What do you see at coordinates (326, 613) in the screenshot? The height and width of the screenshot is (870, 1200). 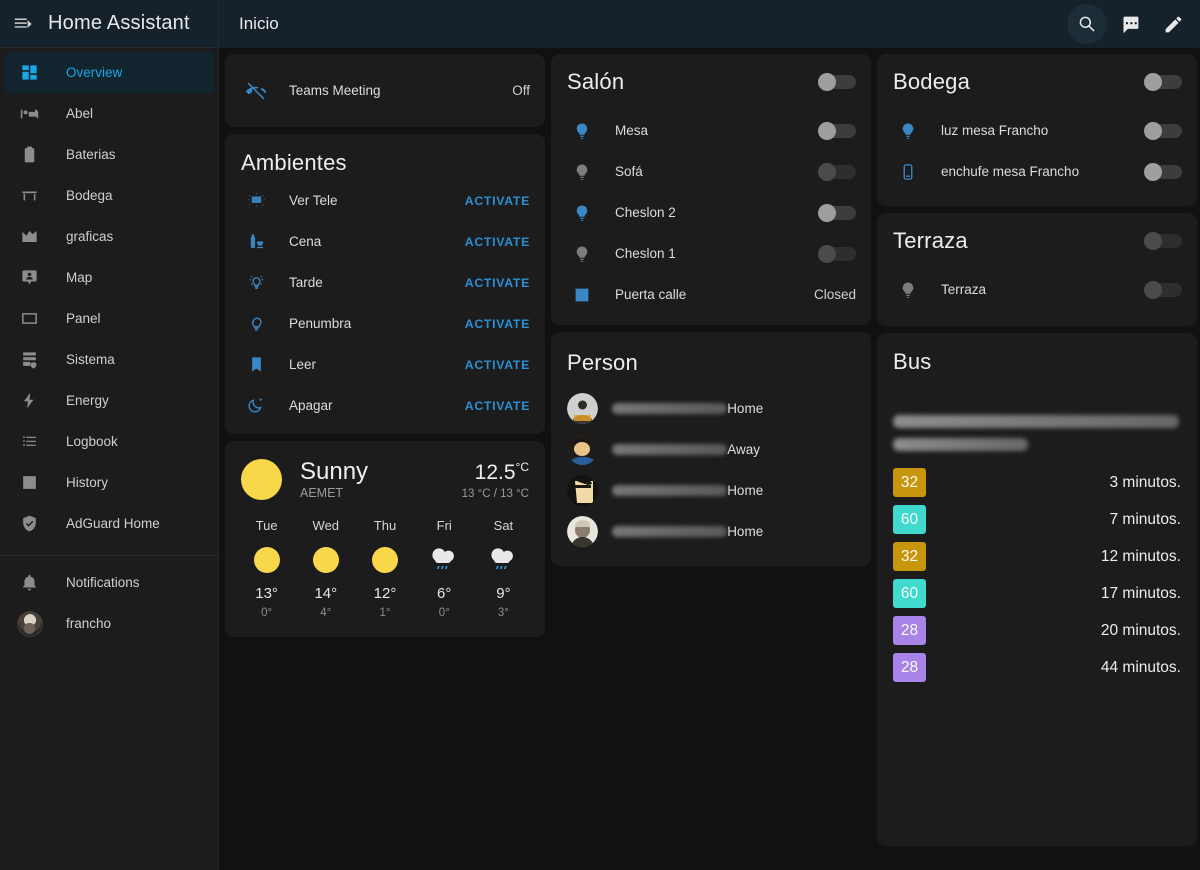 I see `forecast-low: 4°` at bounding box center [326, 613].